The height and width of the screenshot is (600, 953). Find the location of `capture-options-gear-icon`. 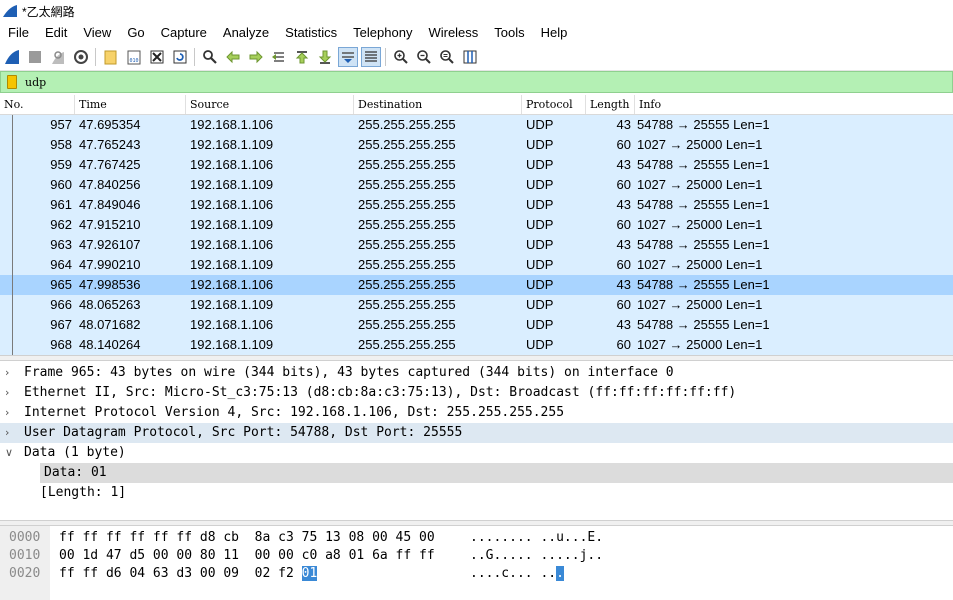

capture-options-gear-icon is located at coordinates (81, 57).